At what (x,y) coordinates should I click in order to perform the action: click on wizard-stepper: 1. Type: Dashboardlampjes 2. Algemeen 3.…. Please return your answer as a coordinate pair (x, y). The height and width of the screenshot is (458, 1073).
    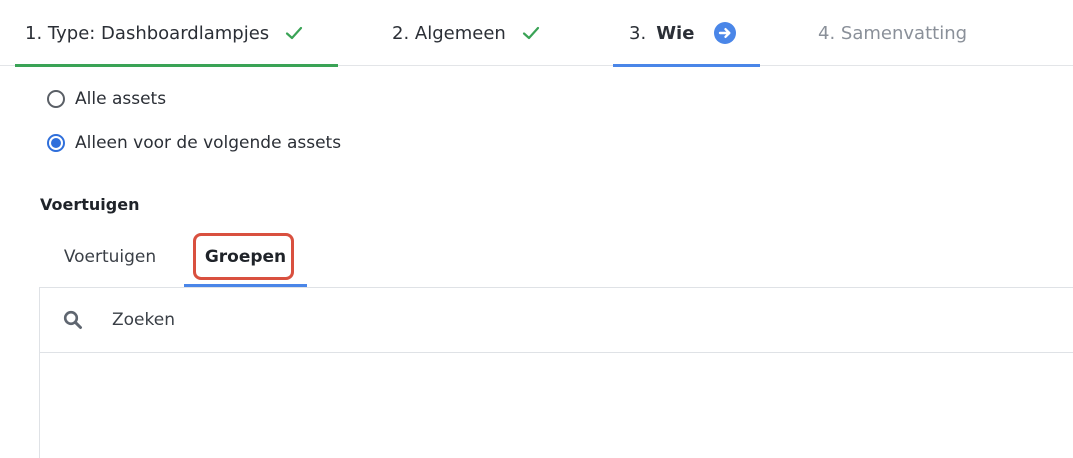
    Looking at the image, I should click on (536, 33).